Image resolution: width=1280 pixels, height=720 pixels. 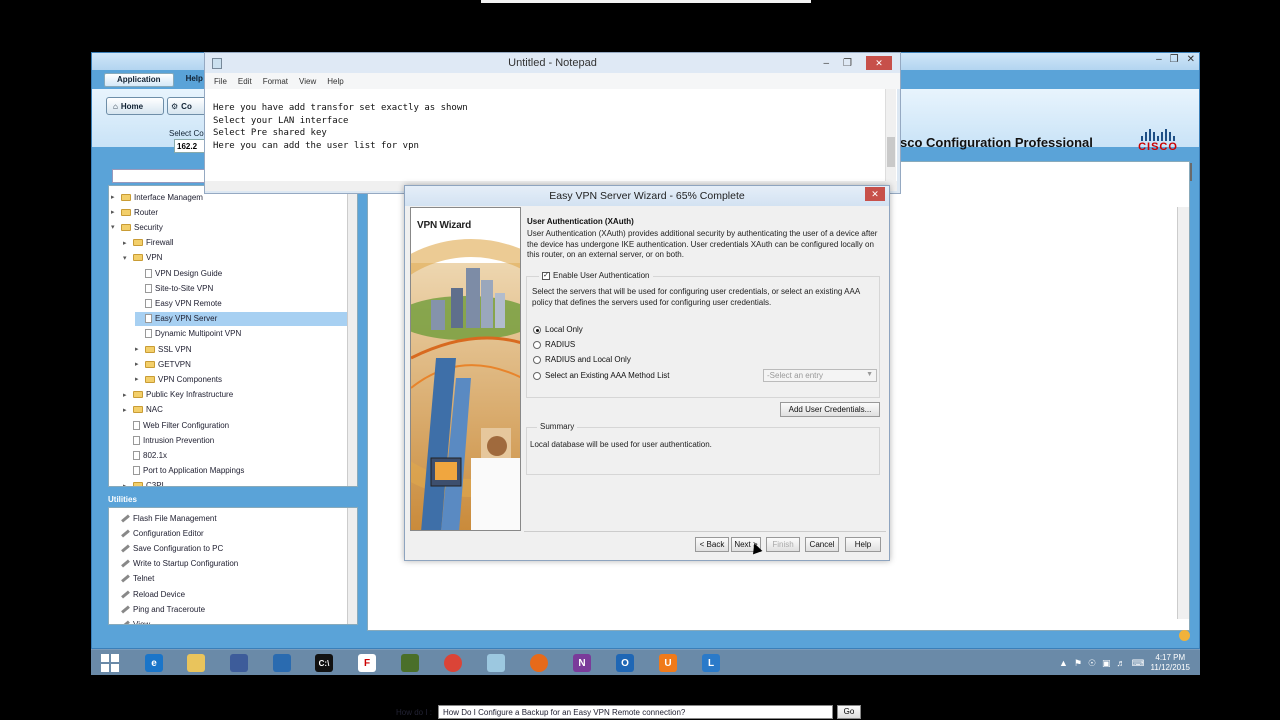 What do you see at coordinates (564, 329) in the screenshot?
I see `radio-label: Local Only` at bounding box center [564, 329].